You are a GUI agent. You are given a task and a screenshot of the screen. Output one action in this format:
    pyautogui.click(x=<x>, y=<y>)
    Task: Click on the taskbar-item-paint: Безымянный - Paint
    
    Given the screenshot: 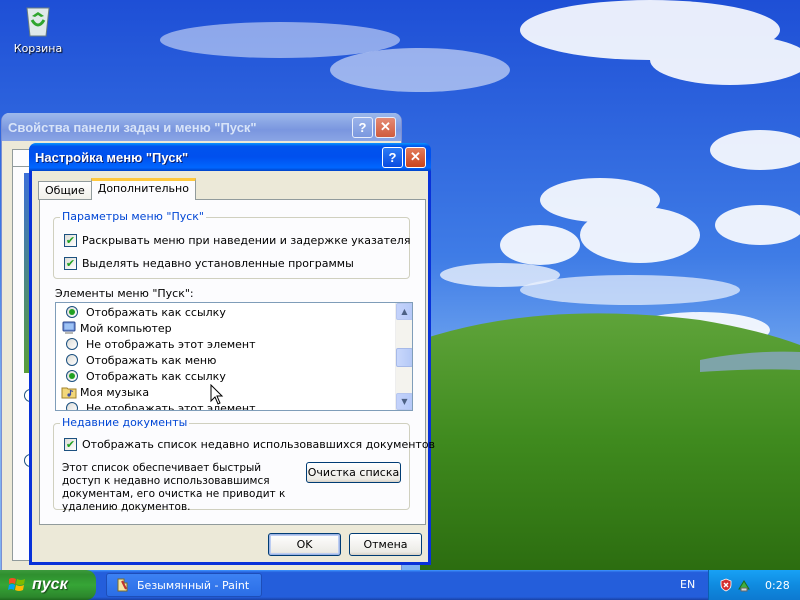 What is the action you would take?
    pyautogui.click(x=184, y=585)
    